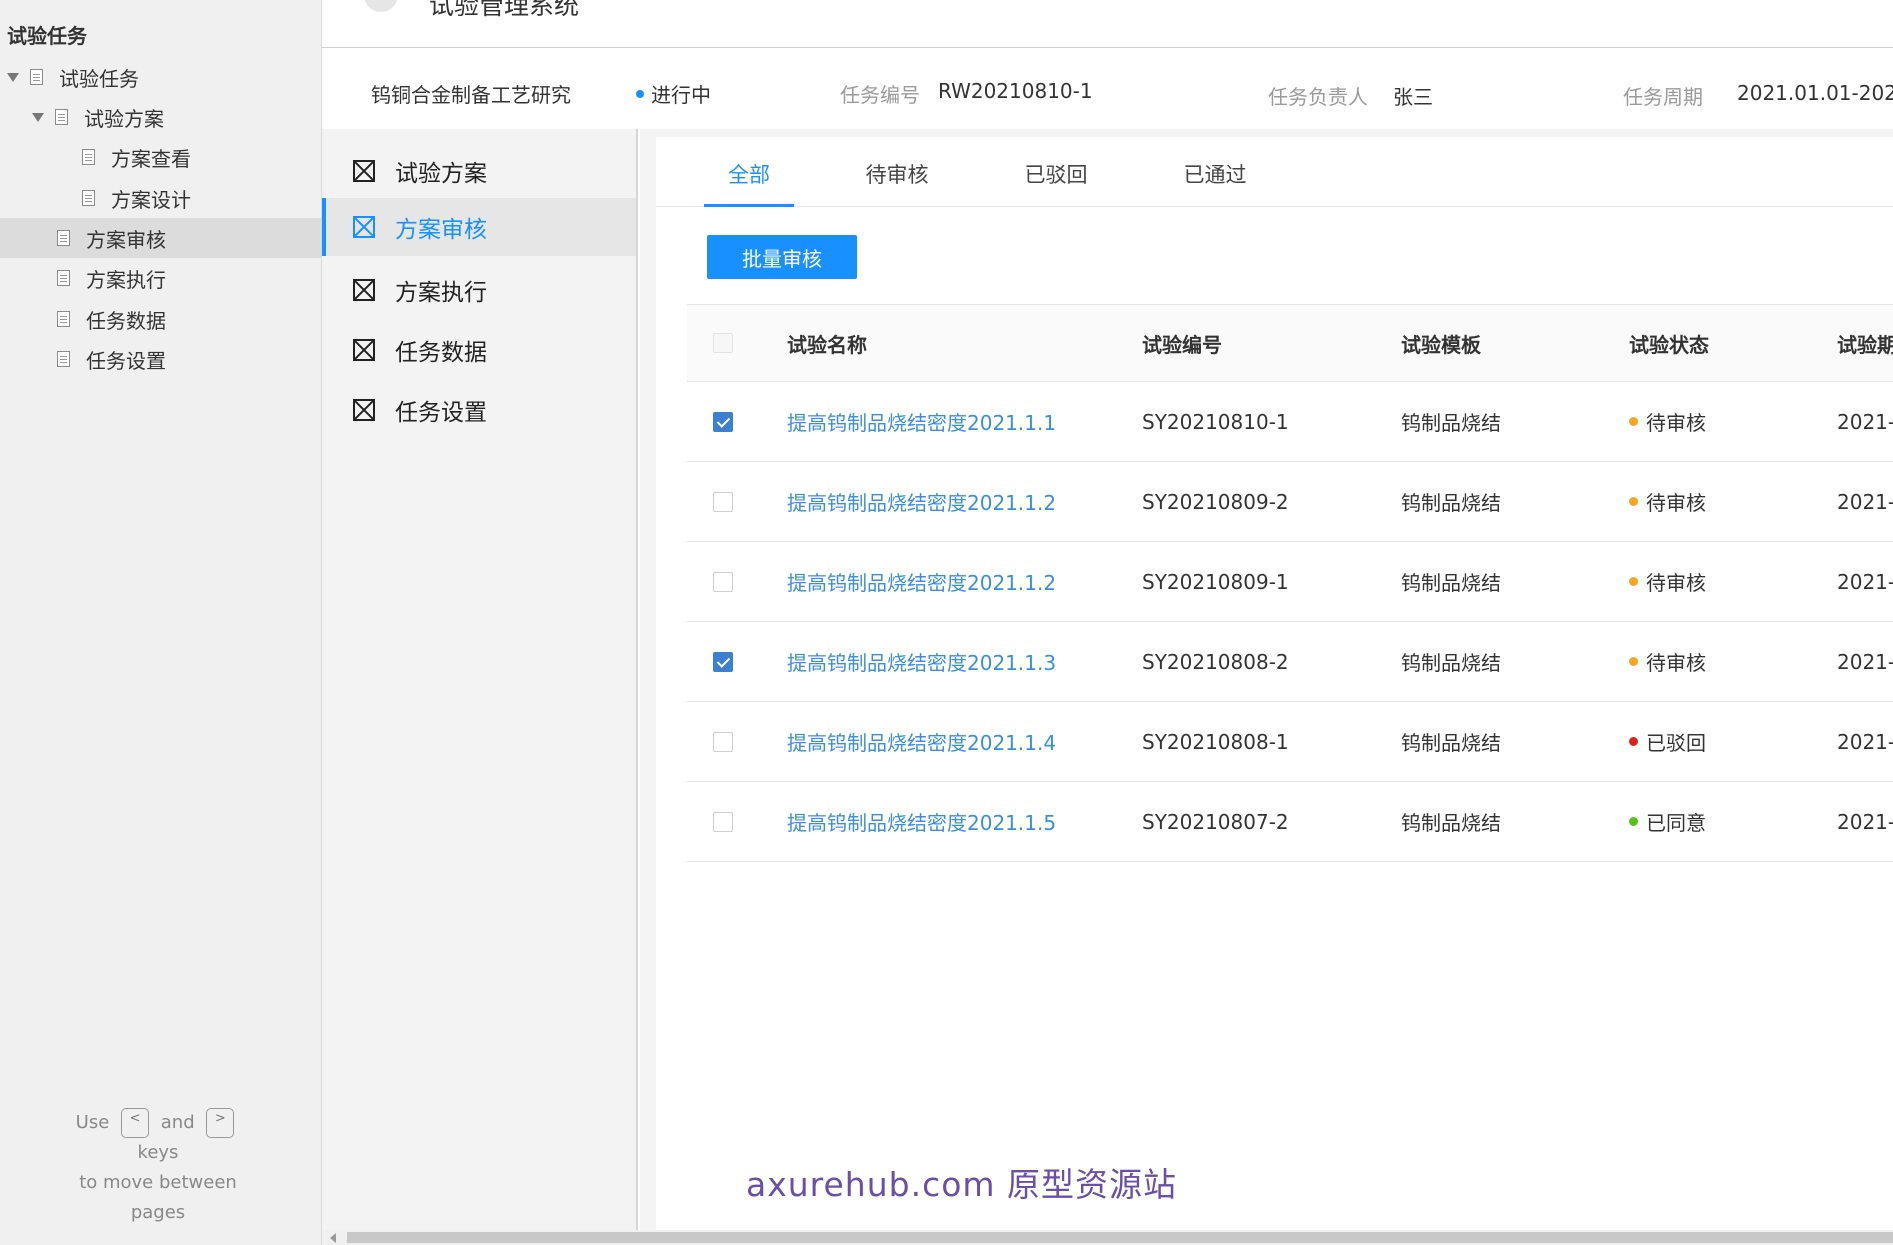 The width and height of the screenshot is (1893, 1245). Describe the element at coordinates (333, 1238) in the screenshot. I see `scroll-left-icon` at that location.